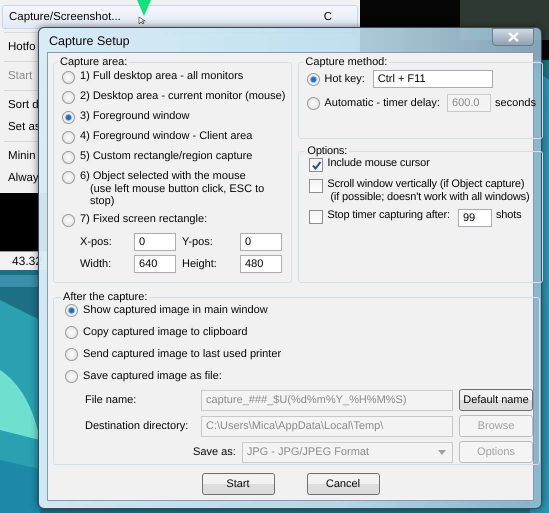 This screenshot has height=513, width=549. What do you see at coordinates (214, 452) in the screenshot?
I see `field-label: Save as:` at bounding box center [214, 452].